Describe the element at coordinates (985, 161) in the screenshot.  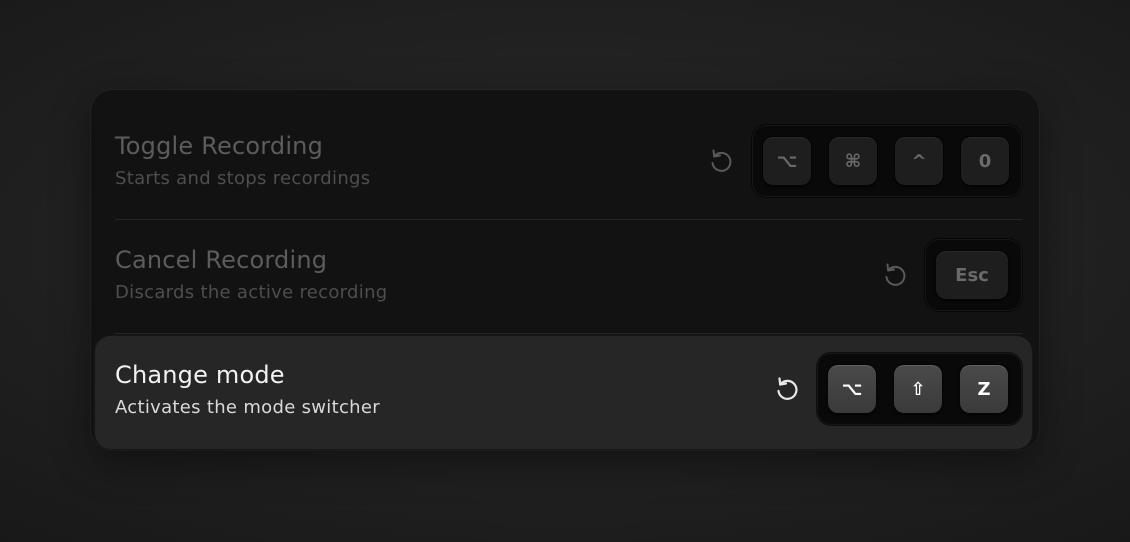
I see `key-0: 0` at that location.